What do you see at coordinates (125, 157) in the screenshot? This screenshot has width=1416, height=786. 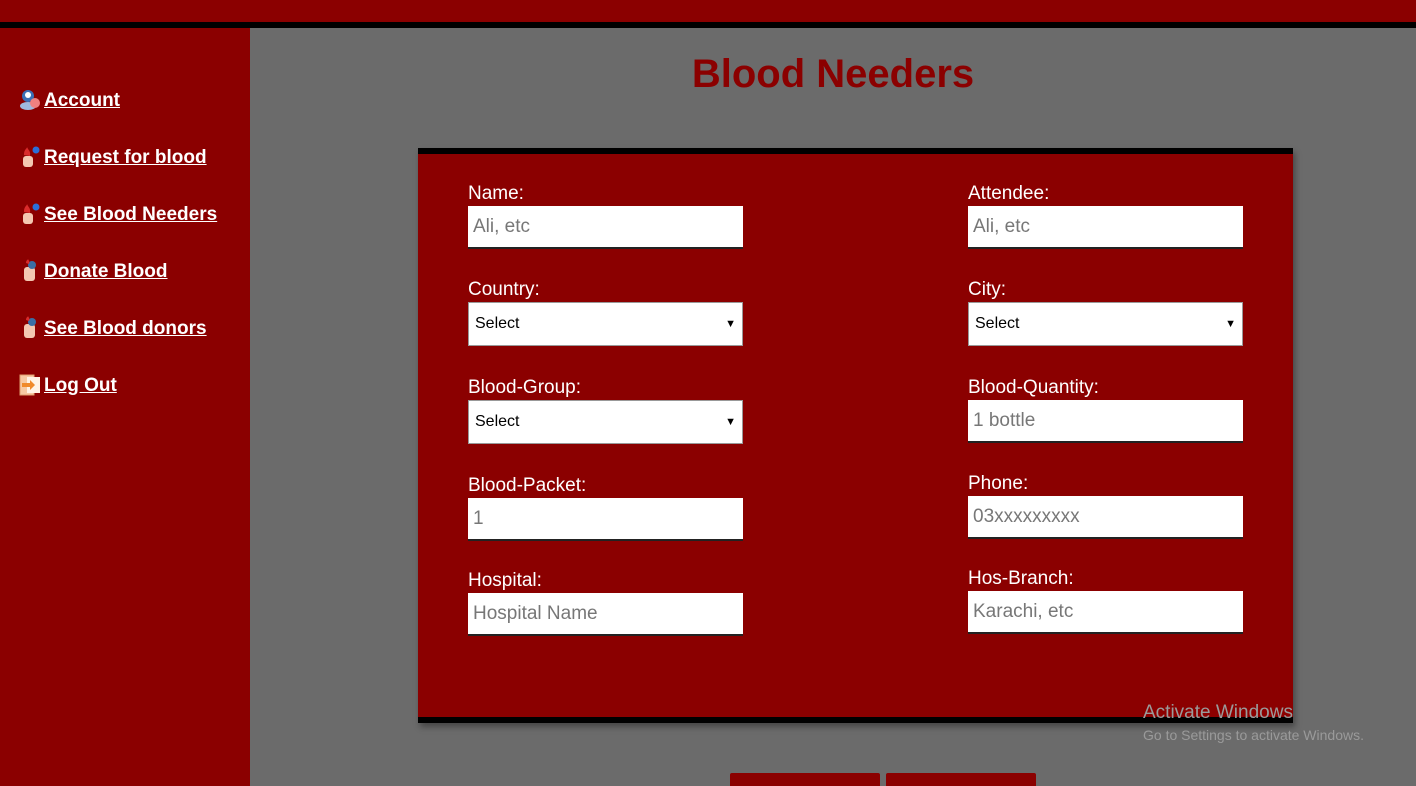 I see `sidebar-item-label: Request for blood` at bounding box center [125, 157].